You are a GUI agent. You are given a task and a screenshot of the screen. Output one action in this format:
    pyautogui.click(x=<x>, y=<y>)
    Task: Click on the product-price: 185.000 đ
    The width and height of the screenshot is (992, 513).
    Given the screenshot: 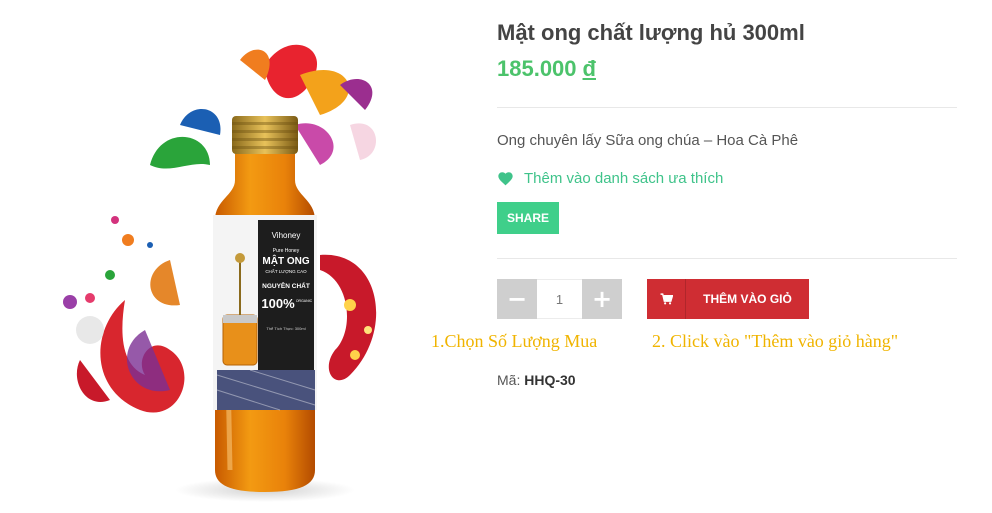 What is the action you would take?
    pyautogui.click(x=546, y=69)
    